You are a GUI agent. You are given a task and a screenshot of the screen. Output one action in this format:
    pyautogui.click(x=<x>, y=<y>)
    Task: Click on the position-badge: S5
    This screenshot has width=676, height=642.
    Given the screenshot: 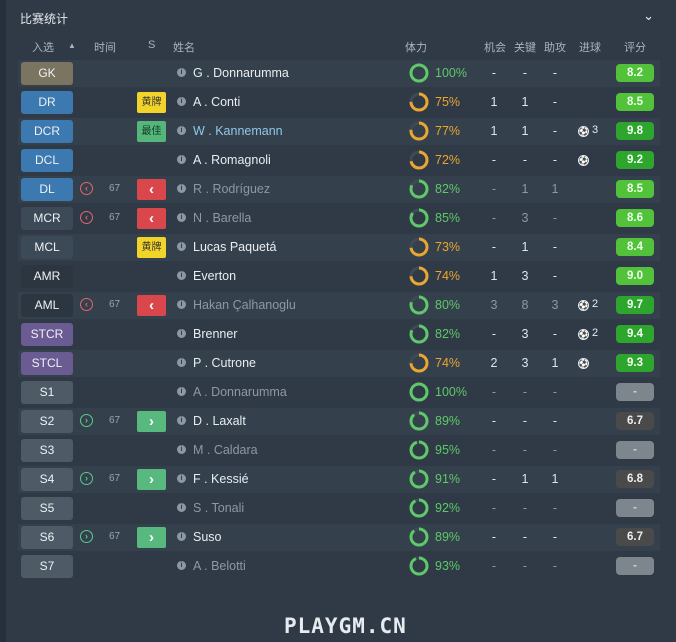 What is the action you would take?
    pyautogui.click(x=47, y=508)
    